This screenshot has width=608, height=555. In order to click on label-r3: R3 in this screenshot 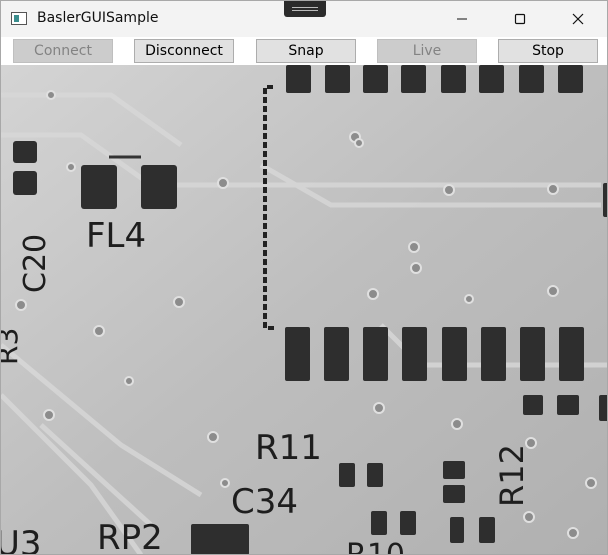, I will do `click(12, 346)`.